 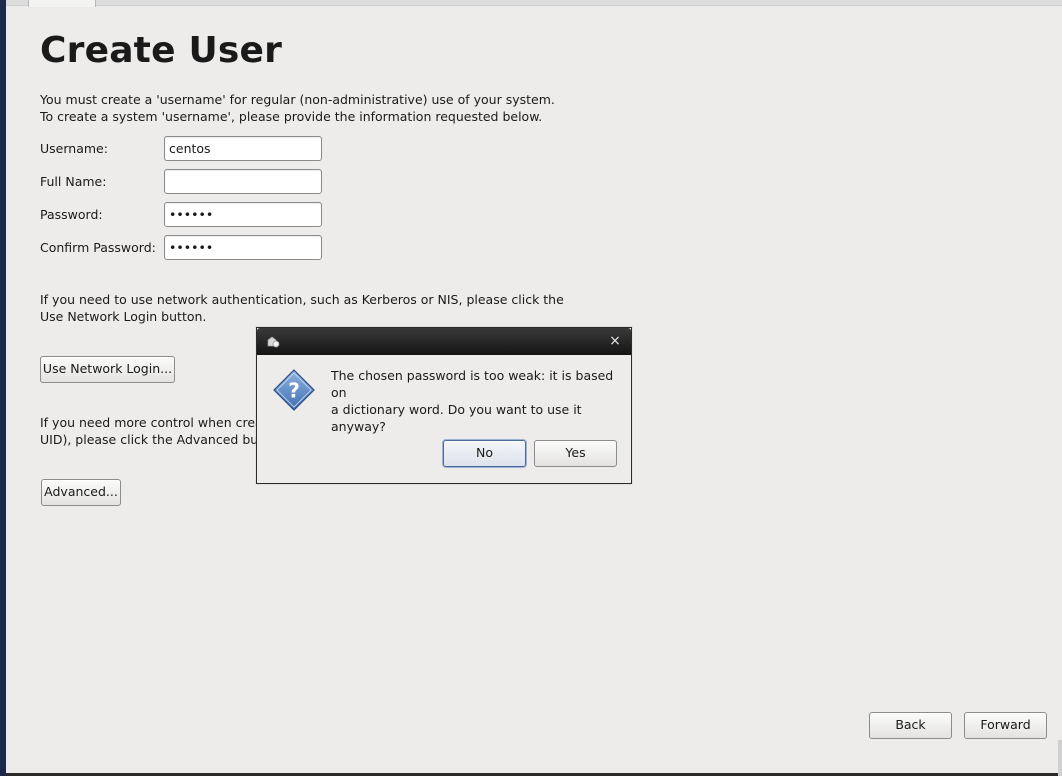 I want to click on question-icon: ?, so click(x=294, y=390).